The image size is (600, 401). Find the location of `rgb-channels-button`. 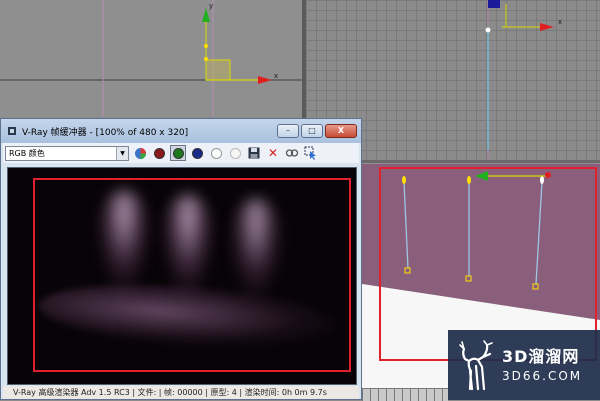

rgb-channels-button is located at coordinates (140, 153).